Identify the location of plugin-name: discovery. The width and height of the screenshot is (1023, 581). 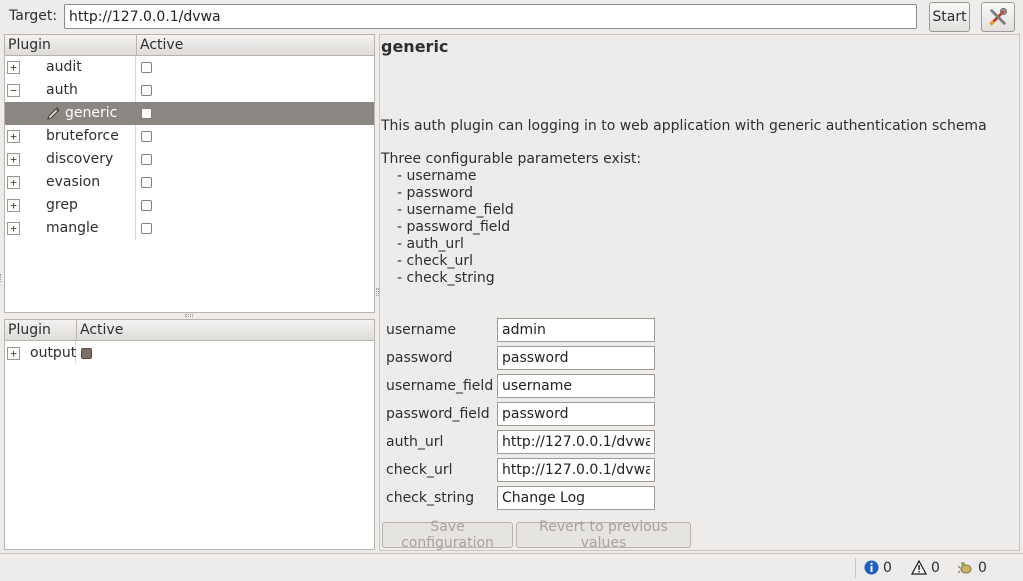
(80, 159).